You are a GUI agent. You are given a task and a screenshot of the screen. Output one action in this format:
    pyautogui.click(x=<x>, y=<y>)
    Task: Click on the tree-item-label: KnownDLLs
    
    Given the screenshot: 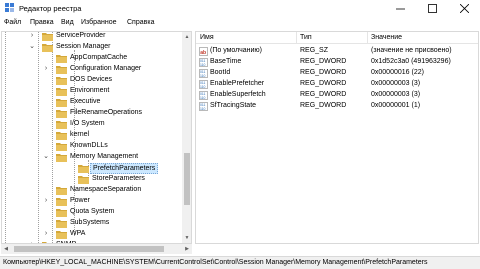 What is the action you would take?
    pyautogui.click(x=89, y=145)
    